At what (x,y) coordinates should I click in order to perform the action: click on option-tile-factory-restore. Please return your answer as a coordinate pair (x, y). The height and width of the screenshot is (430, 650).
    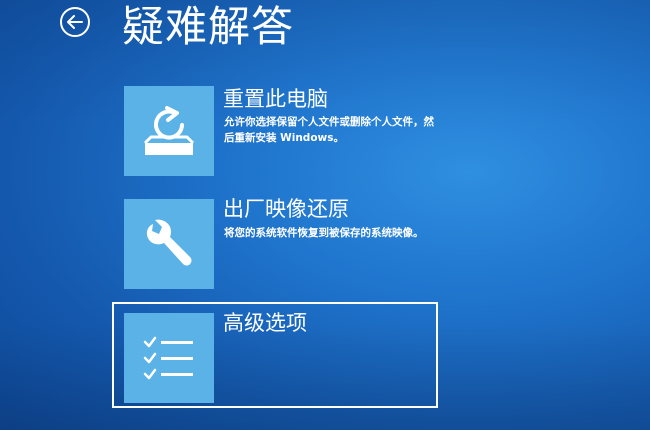
    Looking at the image, I should click on (169, 244).